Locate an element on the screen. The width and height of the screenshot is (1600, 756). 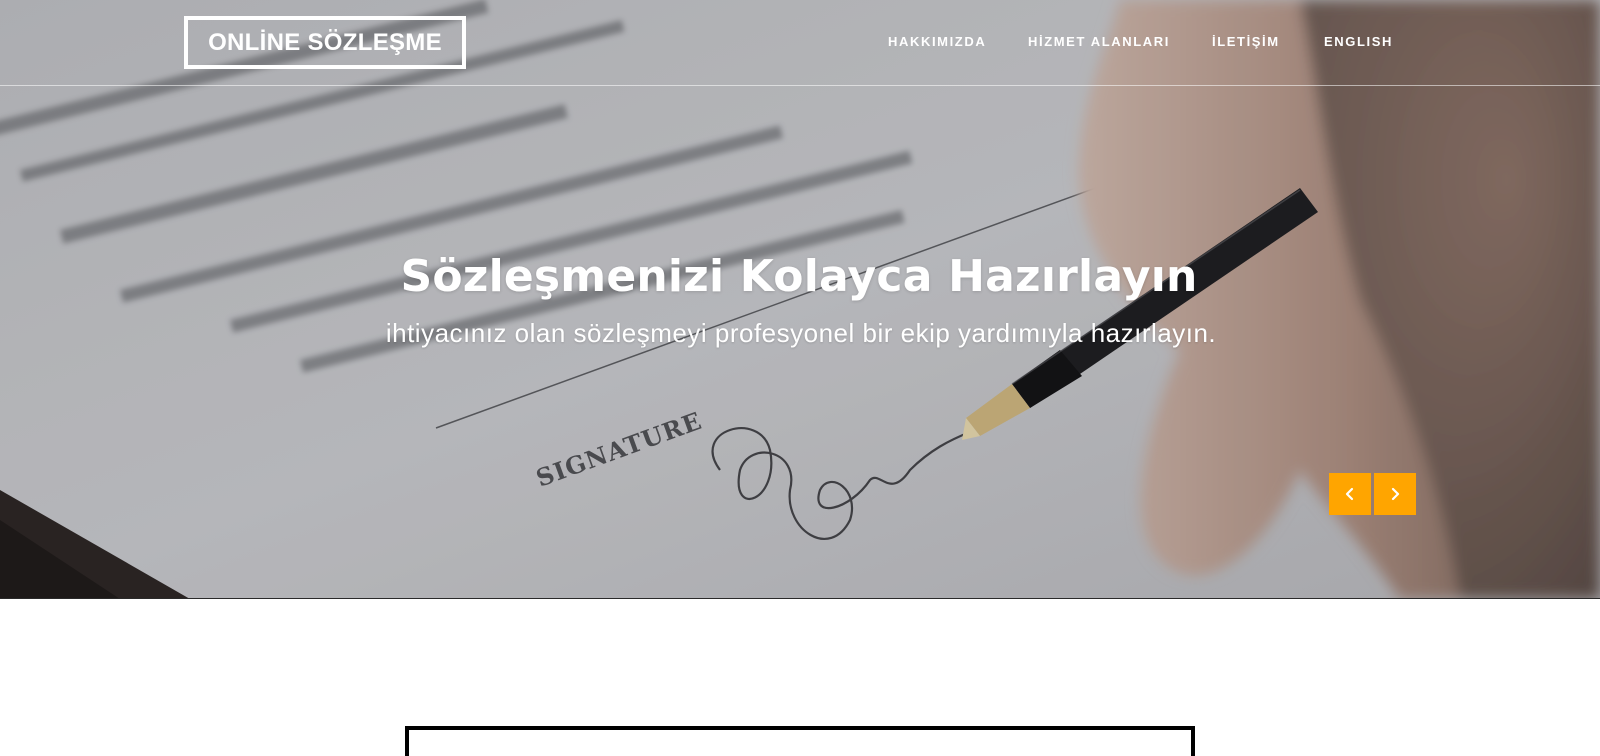
carousel-next-button is located at coordinates (1395, 494).